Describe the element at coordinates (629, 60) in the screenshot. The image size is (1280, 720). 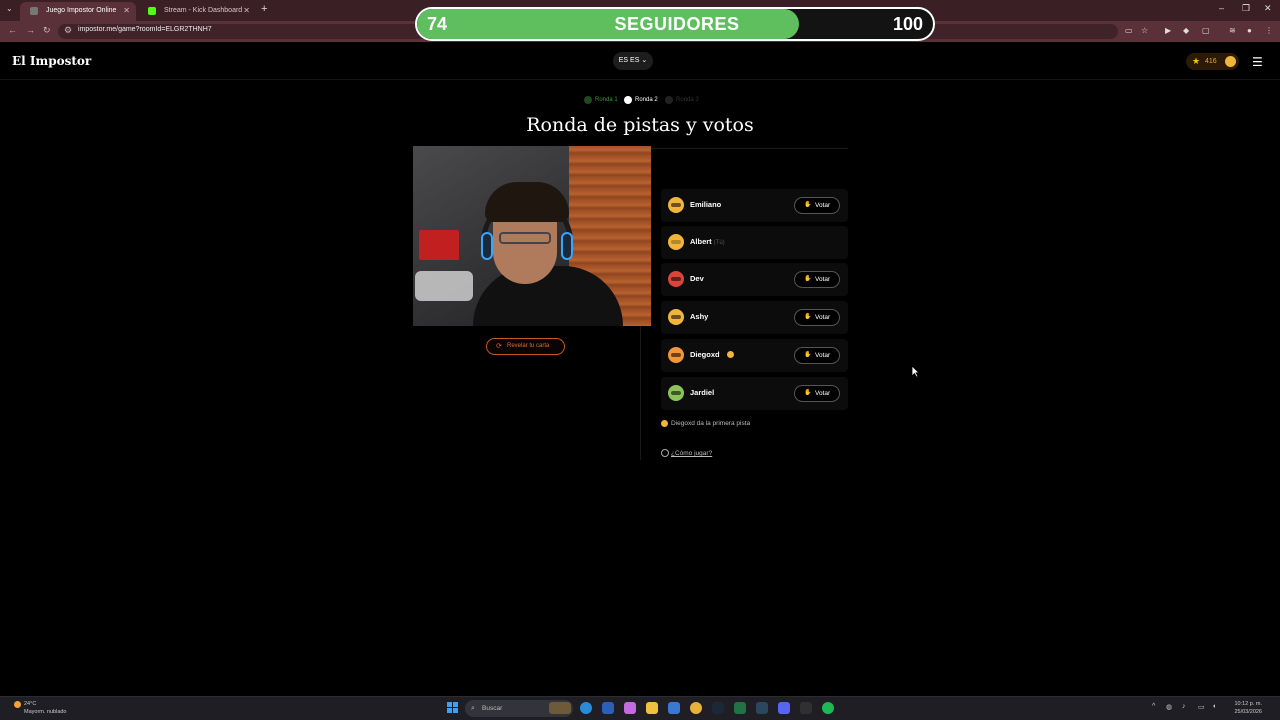
I see `language-label: ES ES` at that location.